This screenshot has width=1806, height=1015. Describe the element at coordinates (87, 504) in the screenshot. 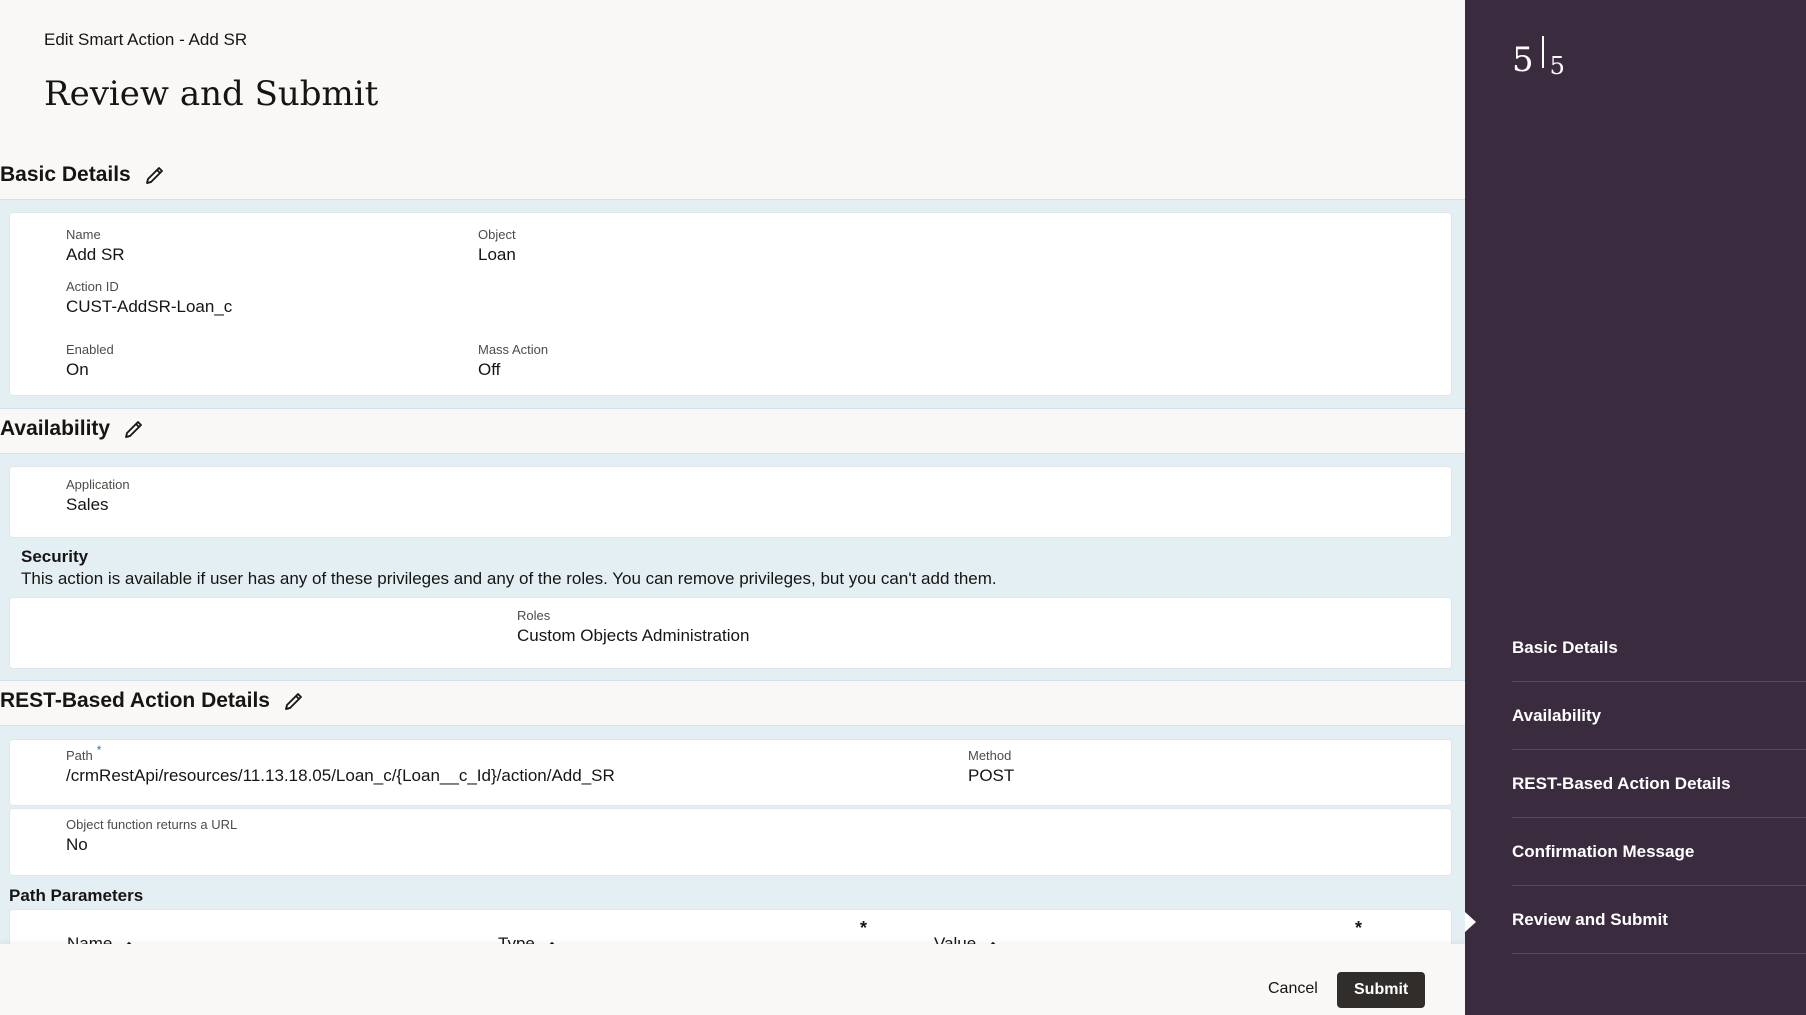

I see `application-value: Sales` at that location.